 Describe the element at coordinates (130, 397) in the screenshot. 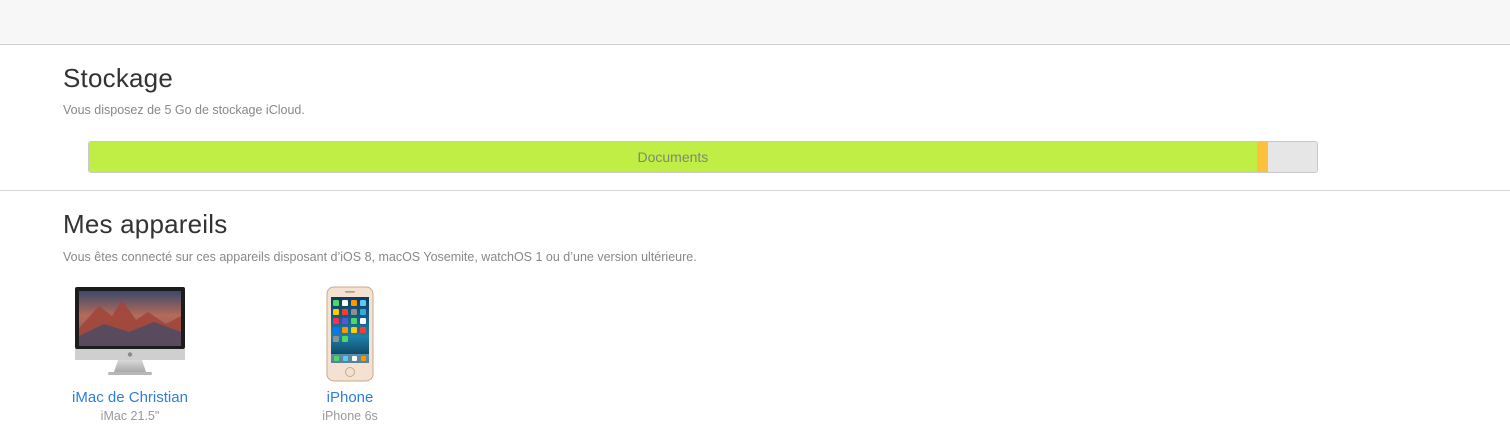

I see `device-name: iMac de Christian` at that location.